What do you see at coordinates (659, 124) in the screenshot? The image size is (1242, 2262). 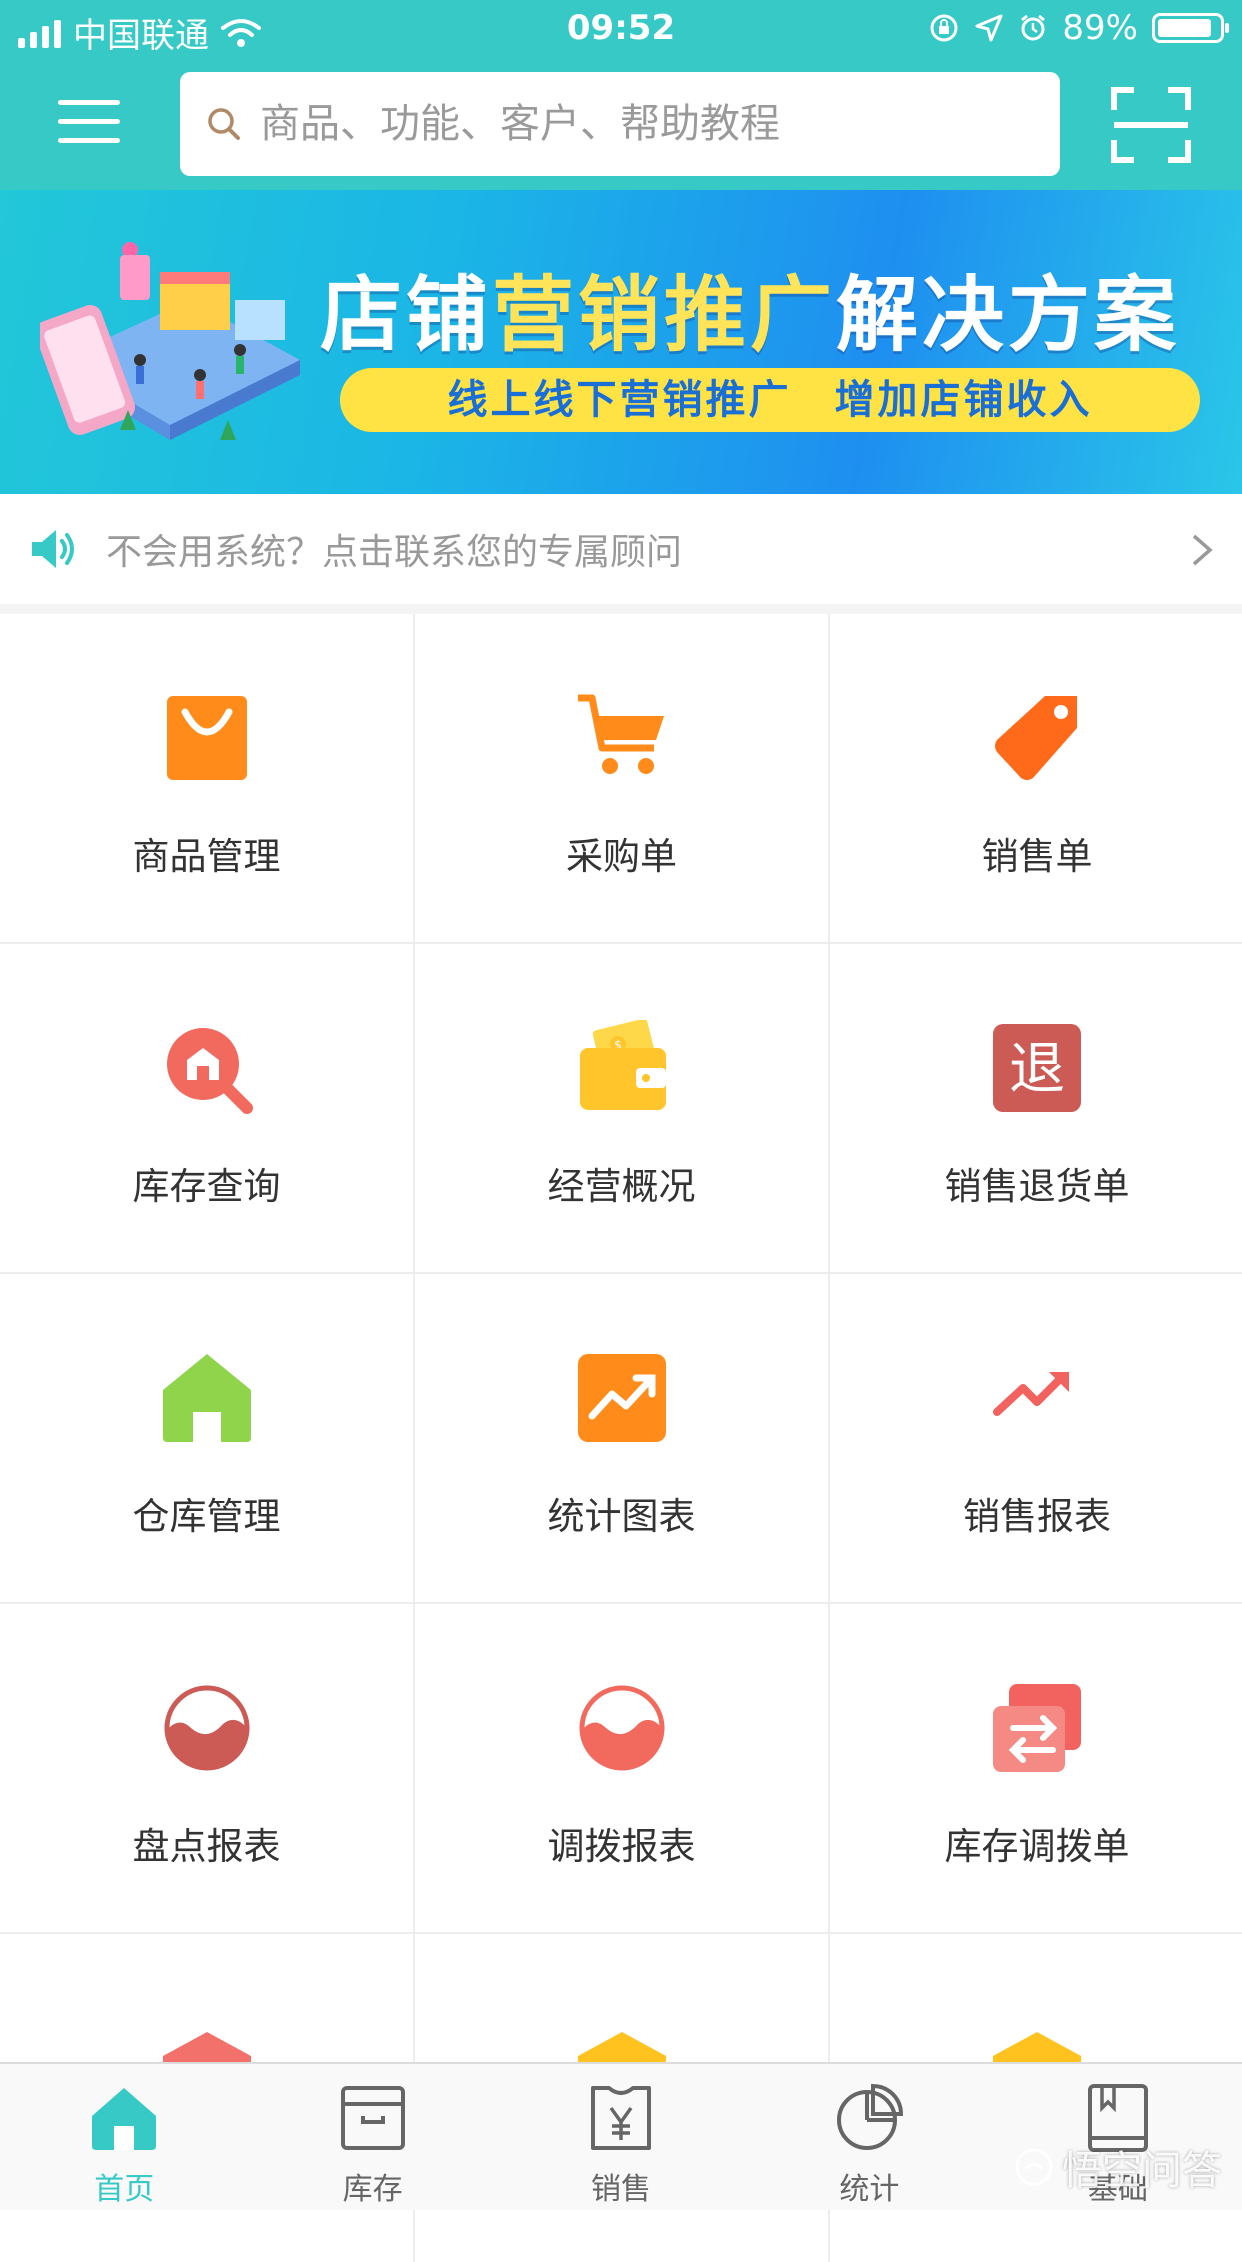 I see `search-input` at bounding box center [659, 124].